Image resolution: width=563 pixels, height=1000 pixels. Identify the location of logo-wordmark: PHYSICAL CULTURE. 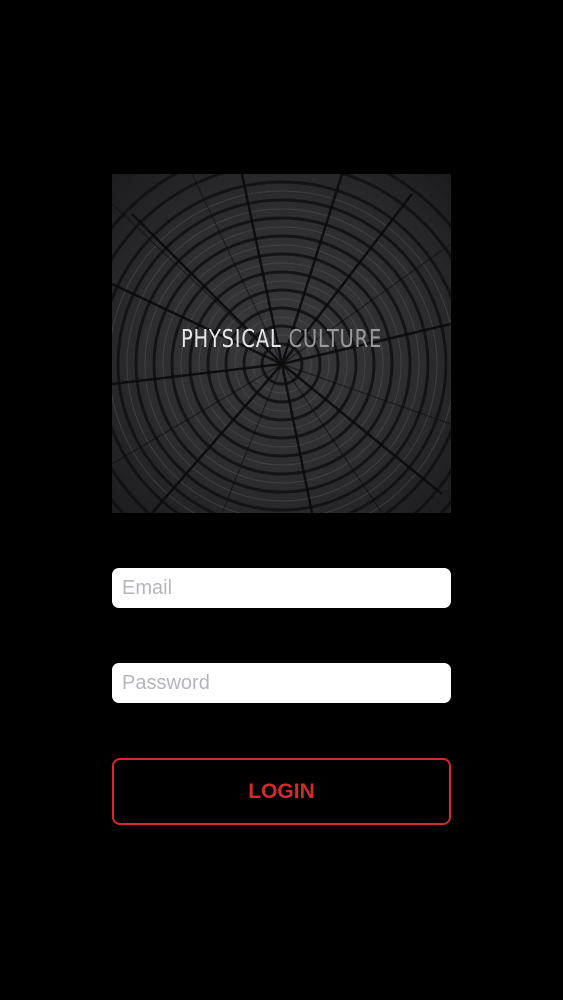
(281, 338).